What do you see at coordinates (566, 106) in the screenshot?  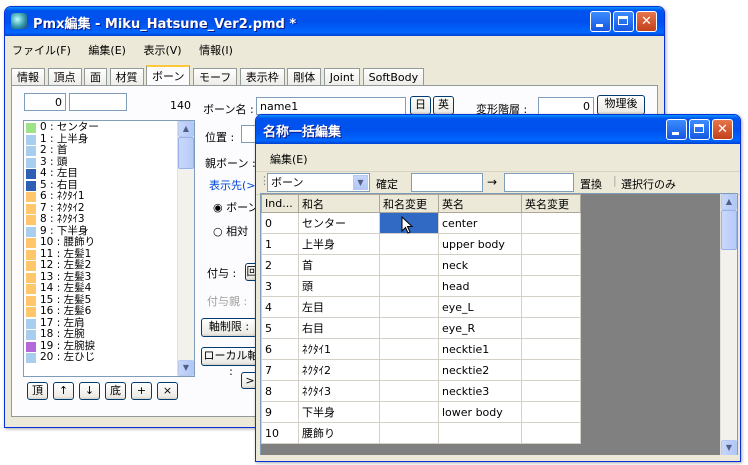 I see `deform-layer-input: 0` at bounding box center [566, 106].